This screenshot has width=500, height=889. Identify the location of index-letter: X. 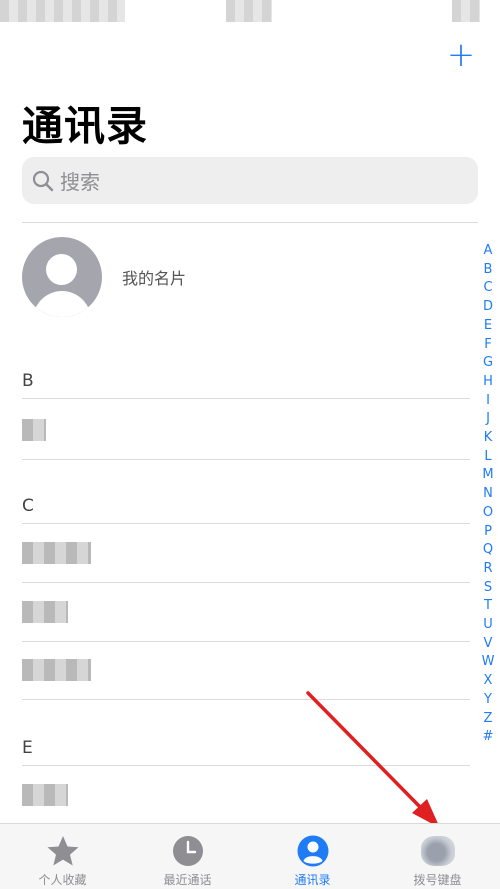
(488, 681).